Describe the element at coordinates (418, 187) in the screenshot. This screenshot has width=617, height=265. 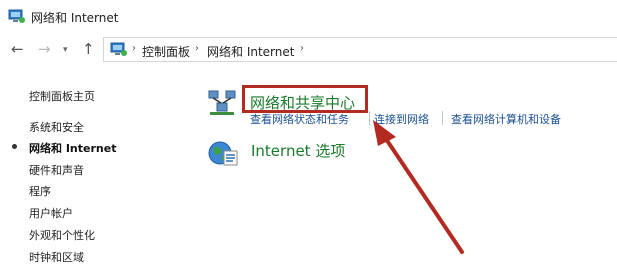
I see `annotation-arrow-icon` at that location.